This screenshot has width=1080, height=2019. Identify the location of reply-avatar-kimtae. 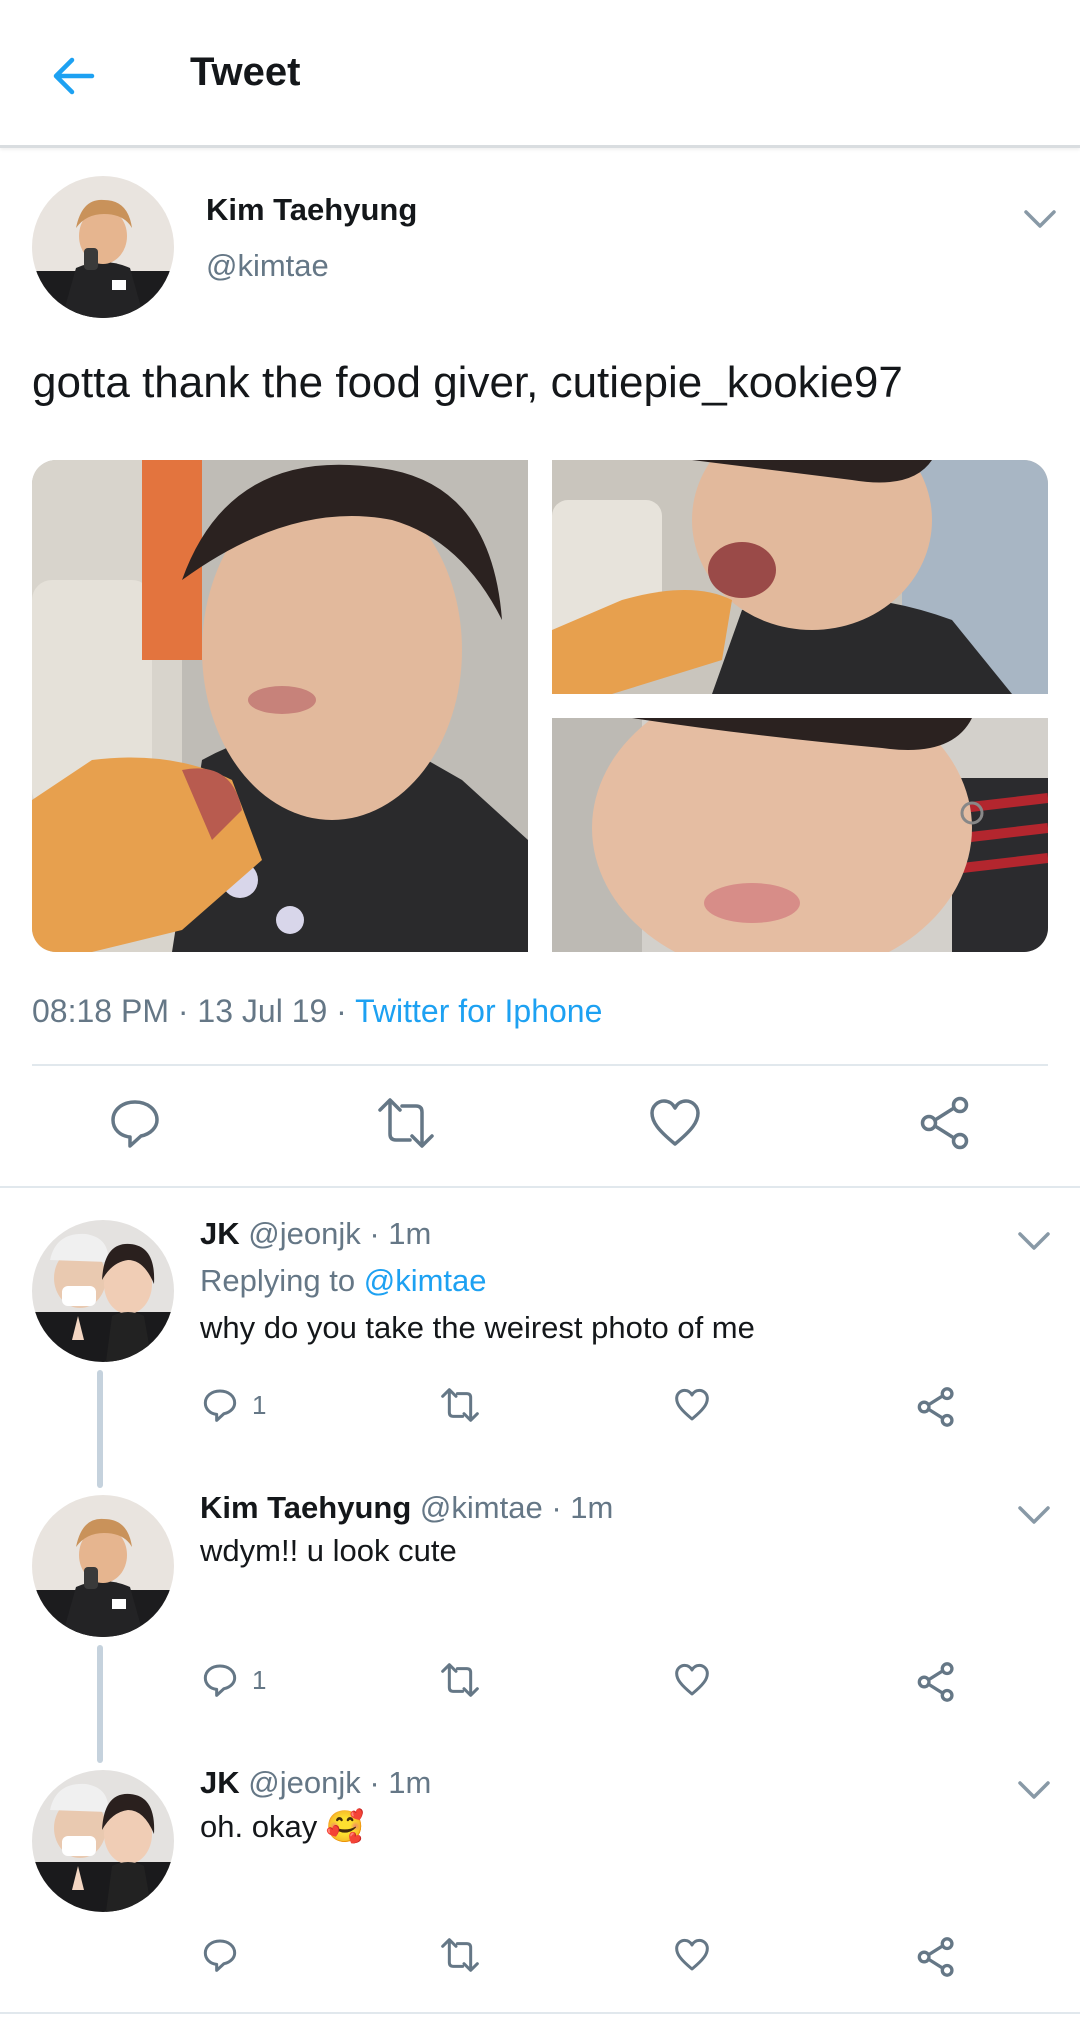
(103, 1566).